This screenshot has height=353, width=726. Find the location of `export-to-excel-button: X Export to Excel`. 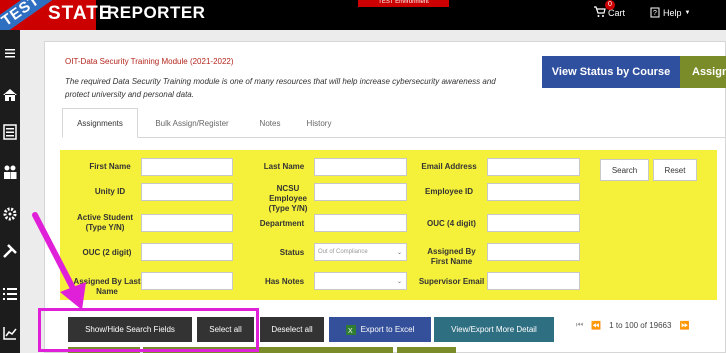

export-to-excel-button: X Export to Excel is located at coordinates (380, 329).